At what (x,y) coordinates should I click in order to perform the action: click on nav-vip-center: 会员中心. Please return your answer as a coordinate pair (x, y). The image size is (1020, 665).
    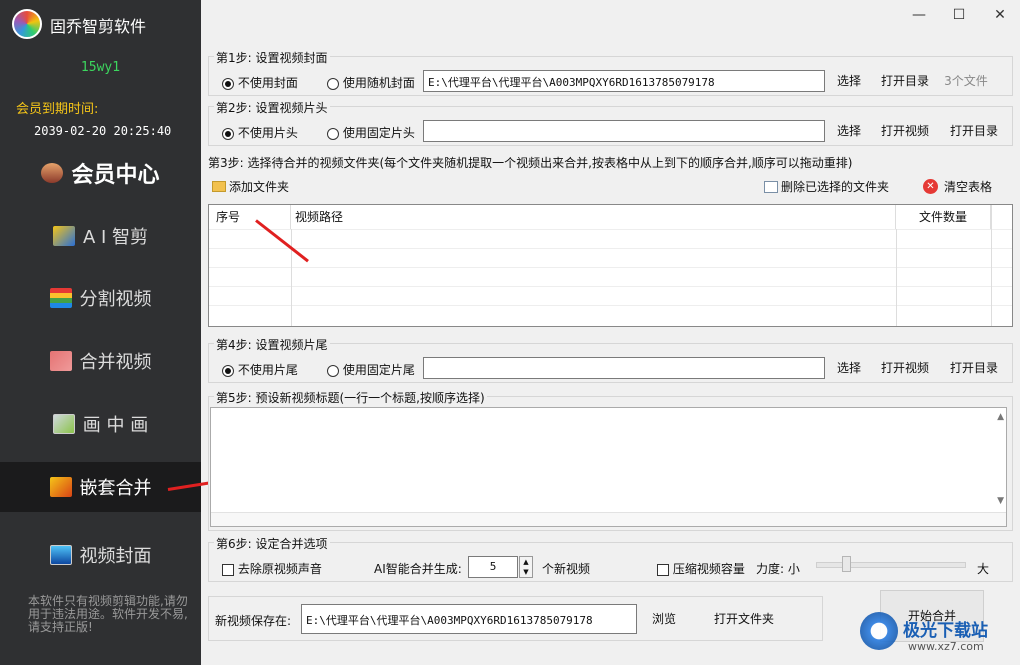
    Looking at the image, I should click on (100, 173).